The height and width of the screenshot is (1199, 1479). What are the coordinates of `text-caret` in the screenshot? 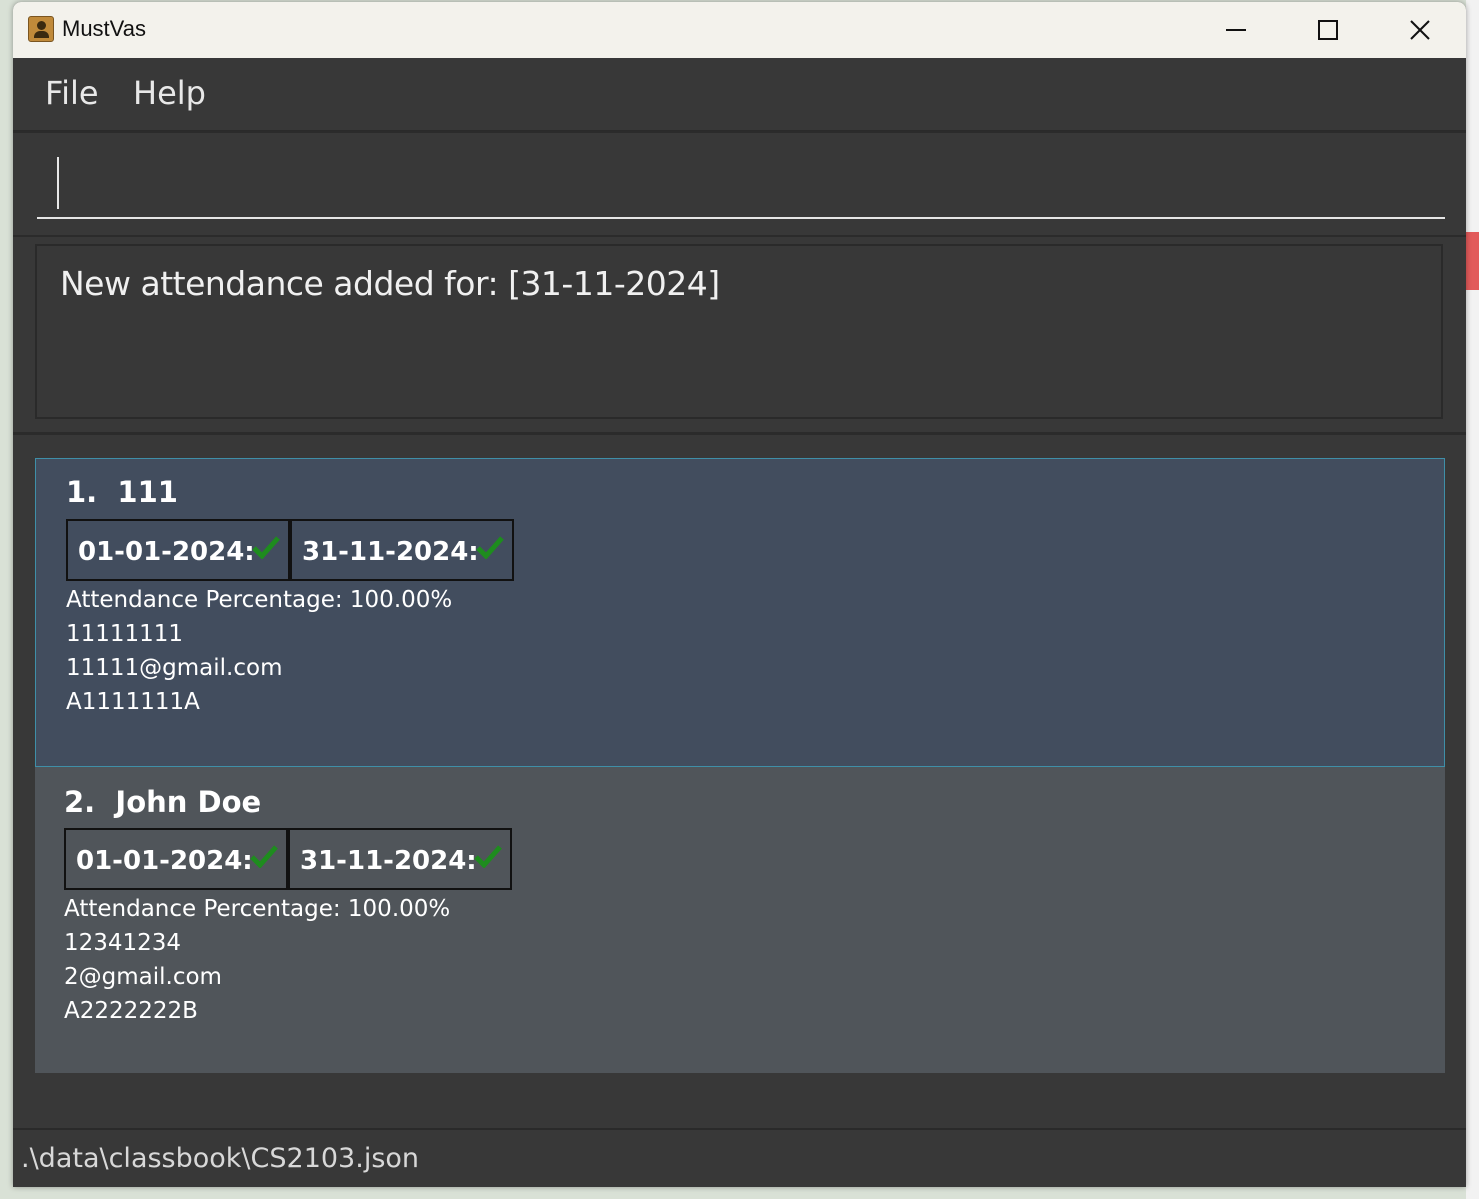 It's located at (58, 183).